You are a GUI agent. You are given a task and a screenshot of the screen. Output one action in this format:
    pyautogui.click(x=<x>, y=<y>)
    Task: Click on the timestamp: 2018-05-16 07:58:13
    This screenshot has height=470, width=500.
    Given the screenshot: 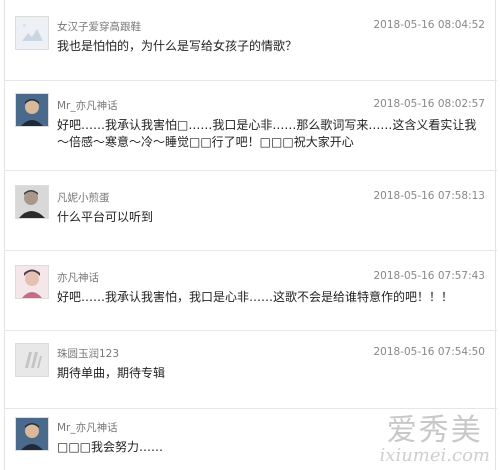 What is the action you would take?
    pyautogui.click(x=429, y=196)
    